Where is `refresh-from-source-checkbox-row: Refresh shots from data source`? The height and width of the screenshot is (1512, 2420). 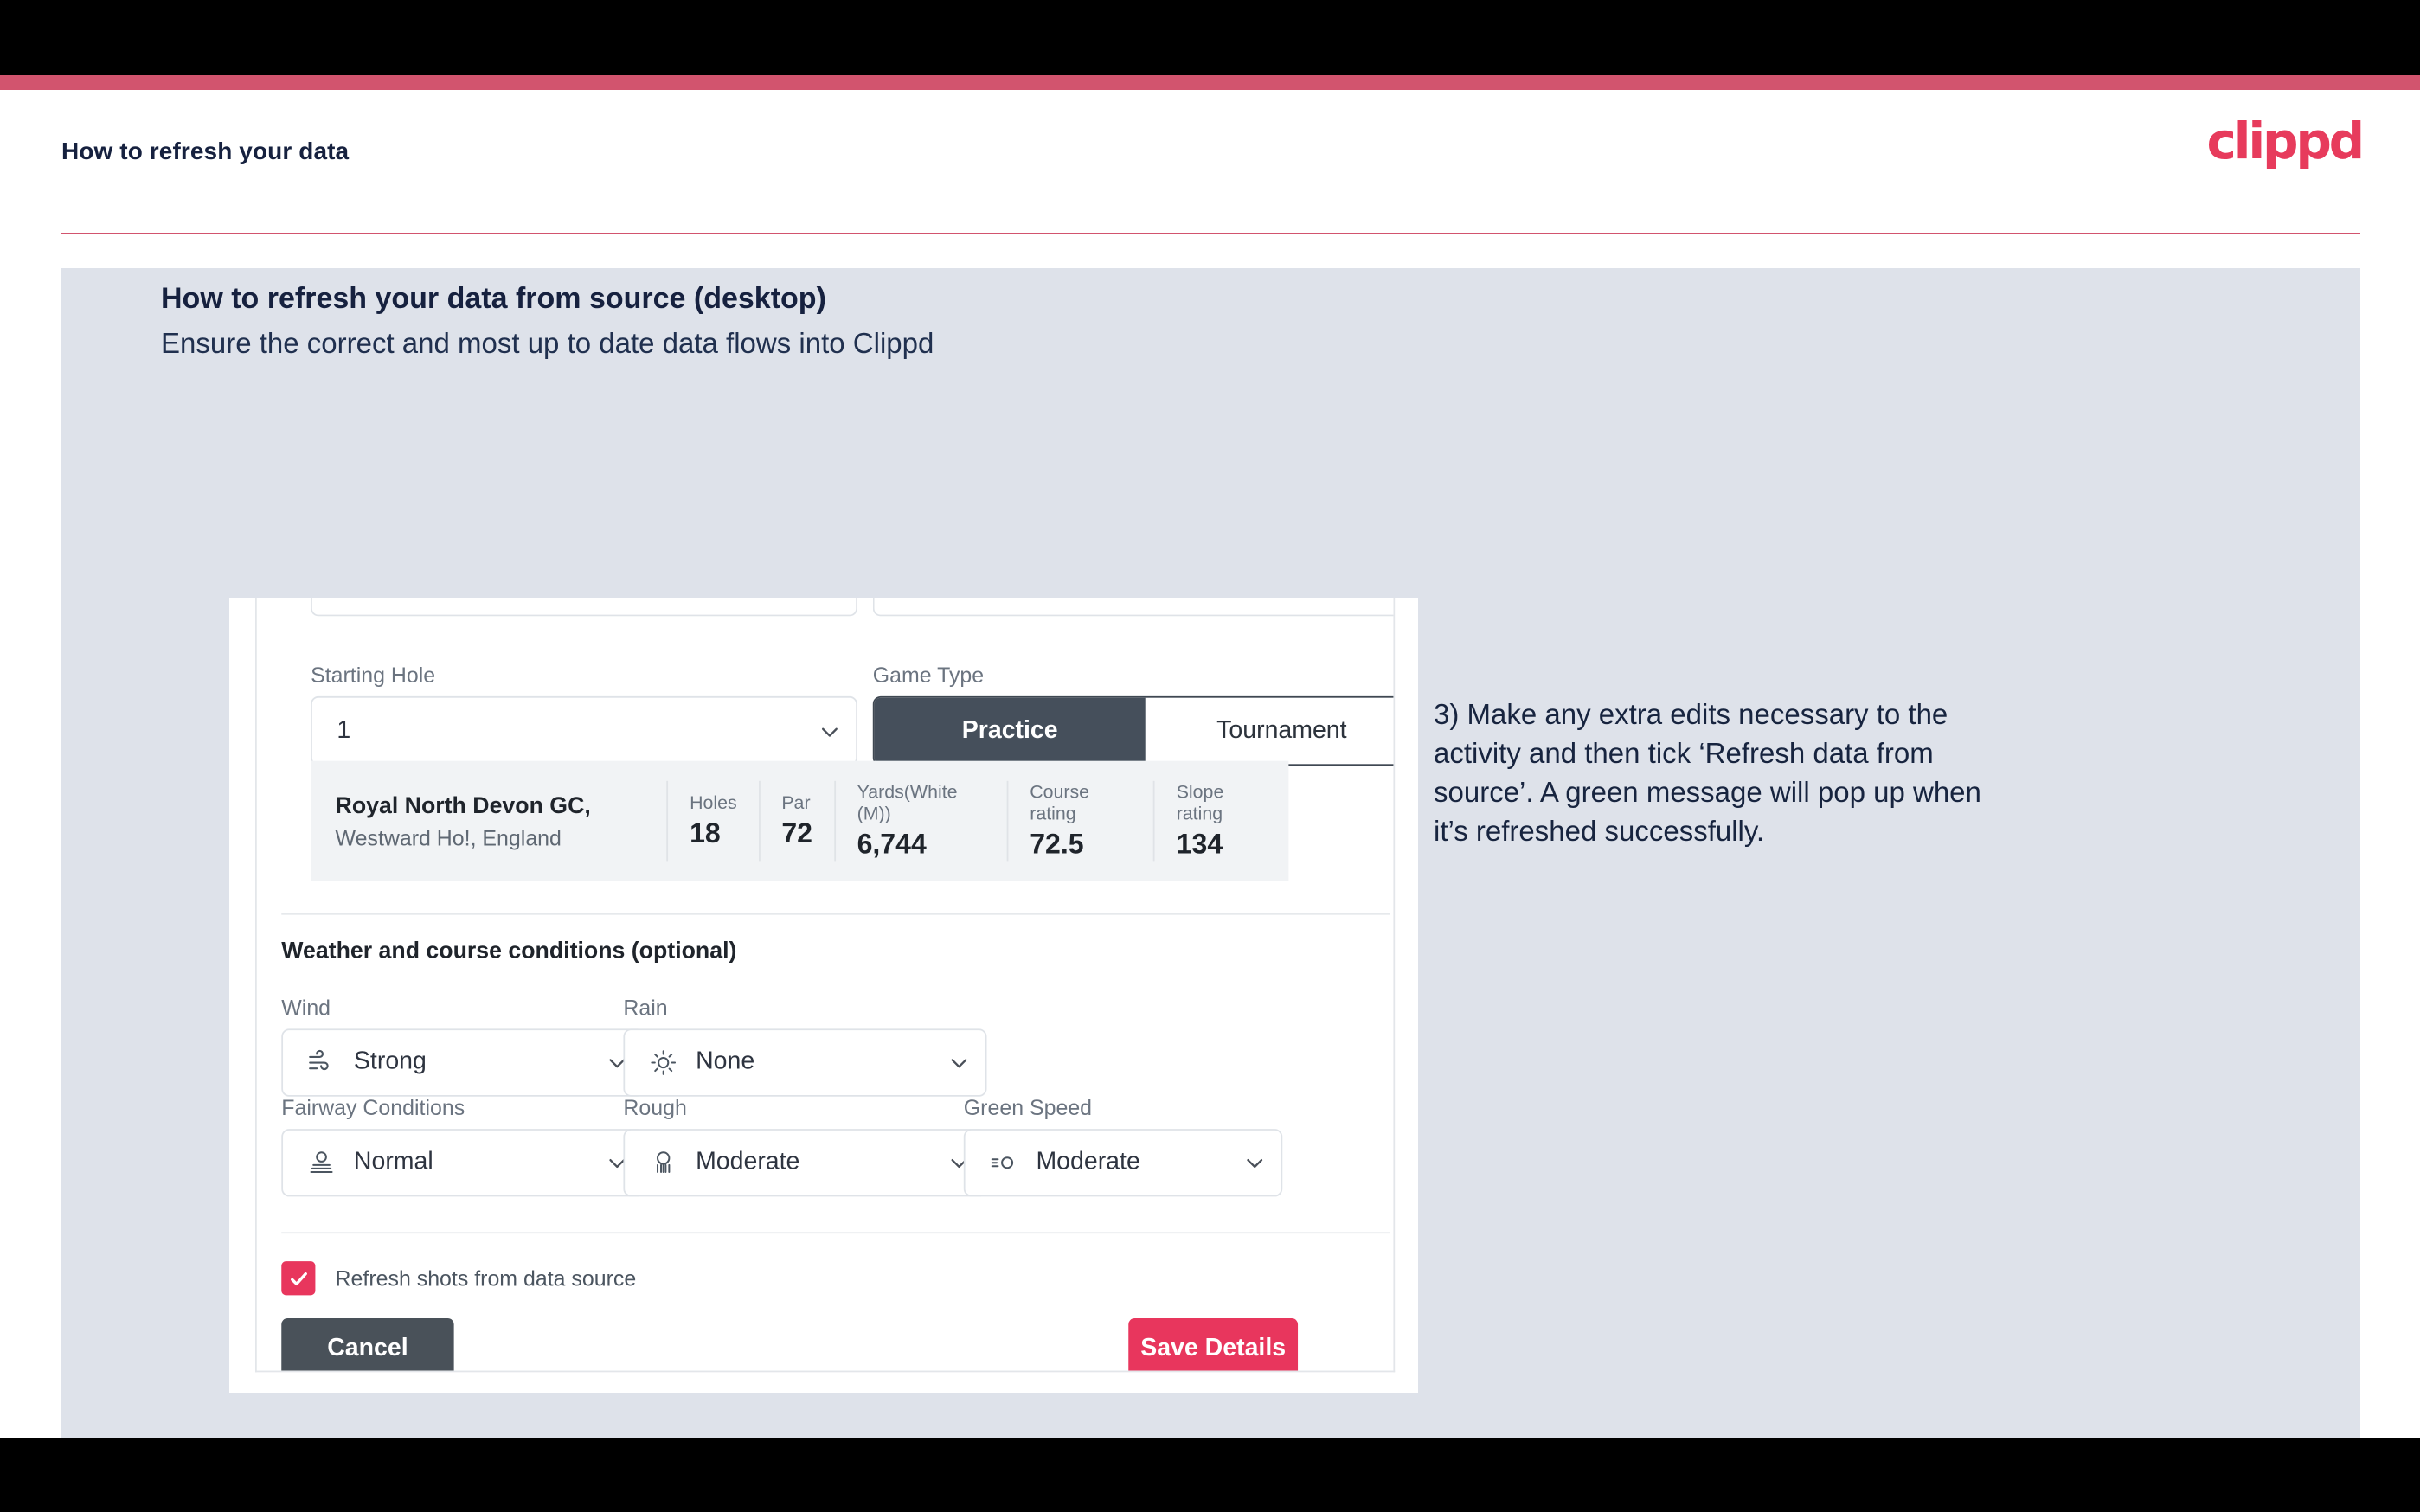
refresh-from-source-checkbox-row: Refresh shots from data source is located at coordinates (459, 1278).